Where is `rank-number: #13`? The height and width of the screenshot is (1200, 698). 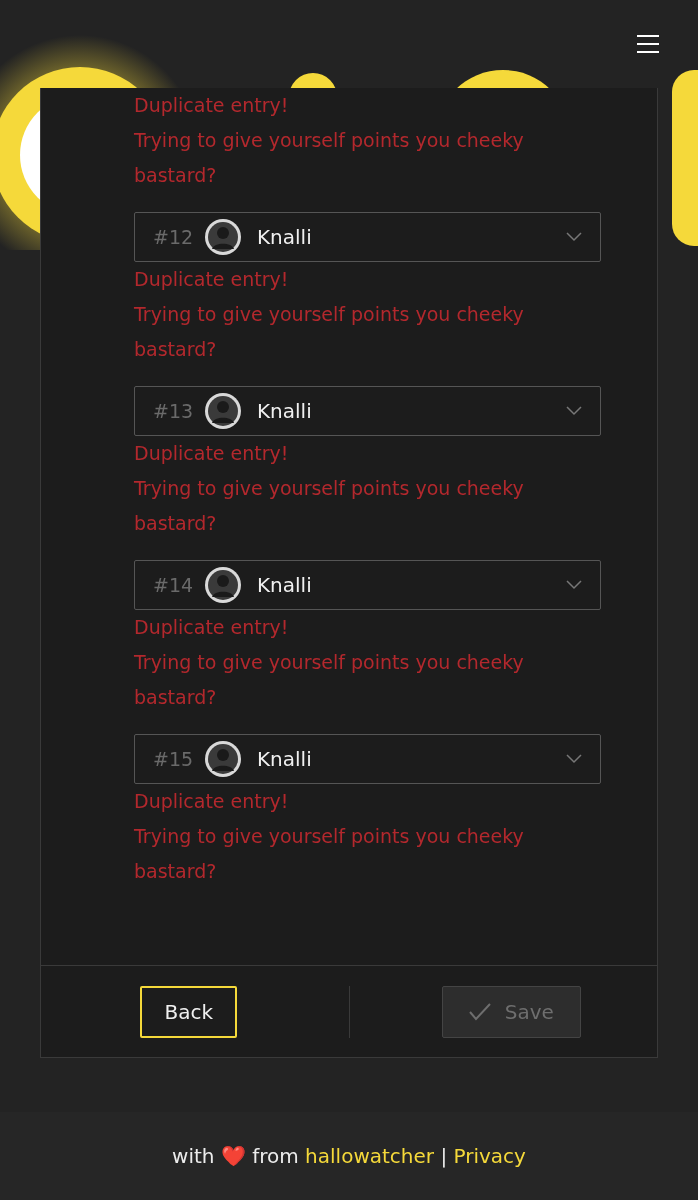
rank-number: #13 is located at coordinates (174, 411).